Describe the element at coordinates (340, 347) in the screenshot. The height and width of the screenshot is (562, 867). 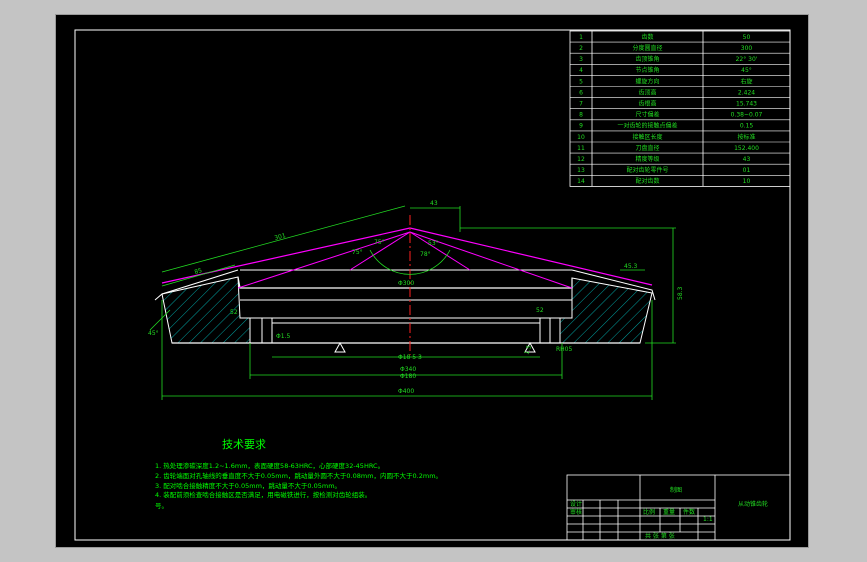
I see `datum-triangle-left` at that location.